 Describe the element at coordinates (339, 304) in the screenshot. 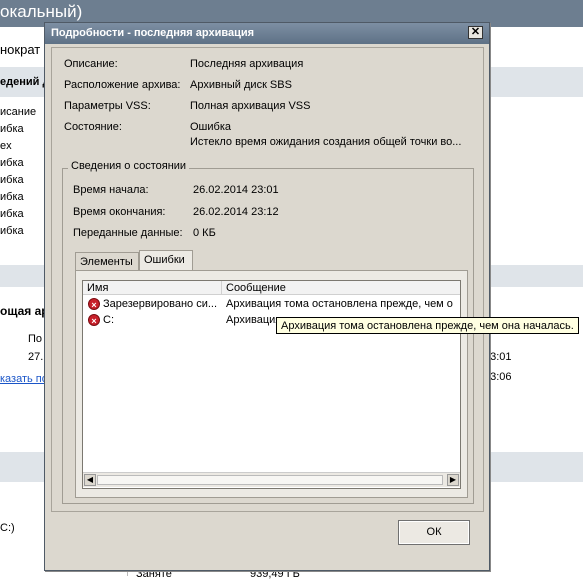

I see `error-row-message: Архивация тома остановлена прежде, чем о` at that location.